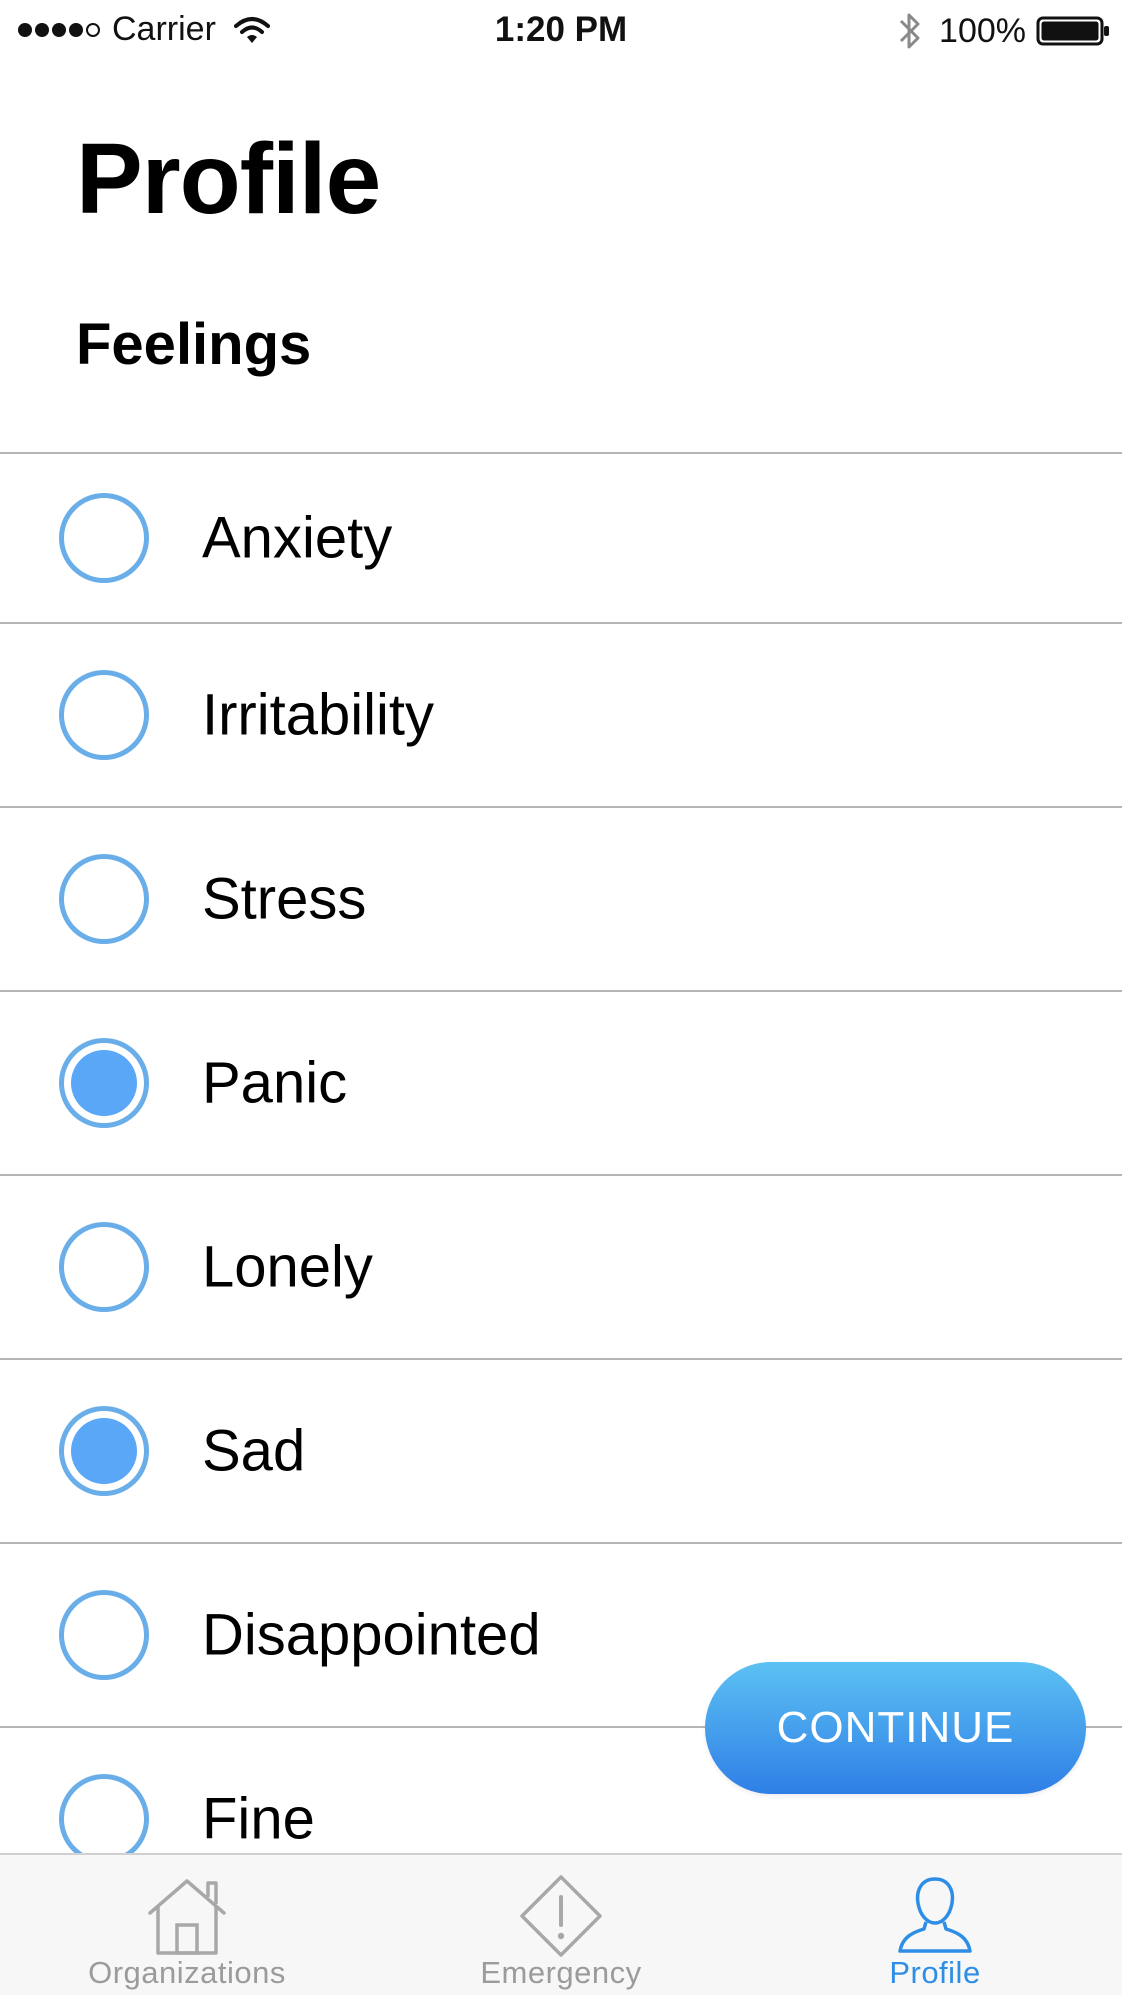 Image resolution: width=1122 pixels, height=1995 pixels. Describe the element at coordinates (284, 899) in the screenshot. I see `feeling-label: Stress` at that location.